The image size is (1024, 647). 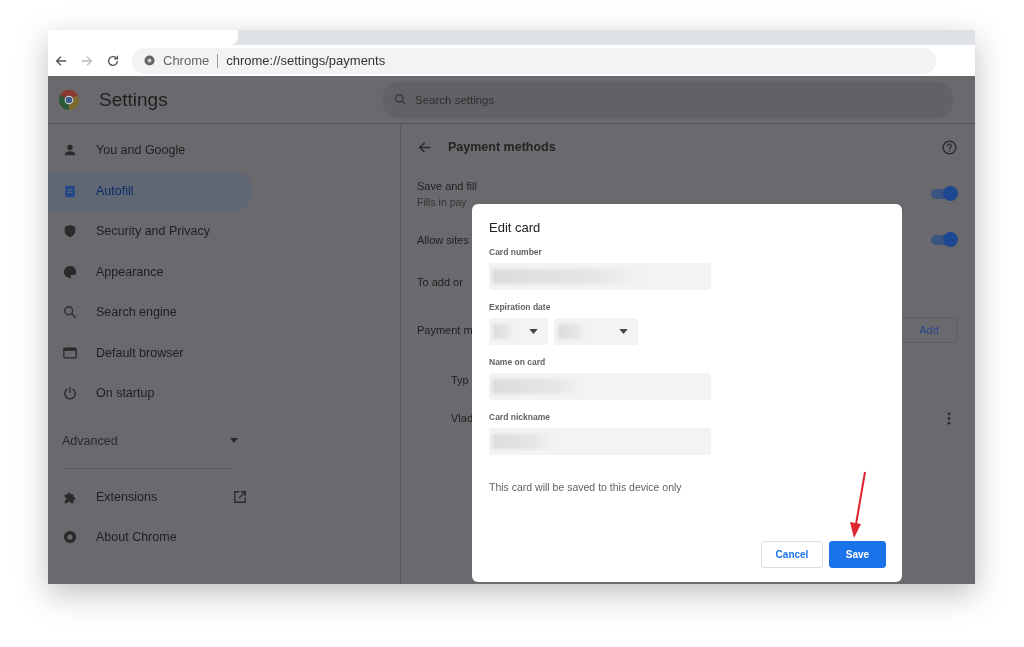 I want to click on sidebar-item: About Chrome, so click(x=150, y=537).